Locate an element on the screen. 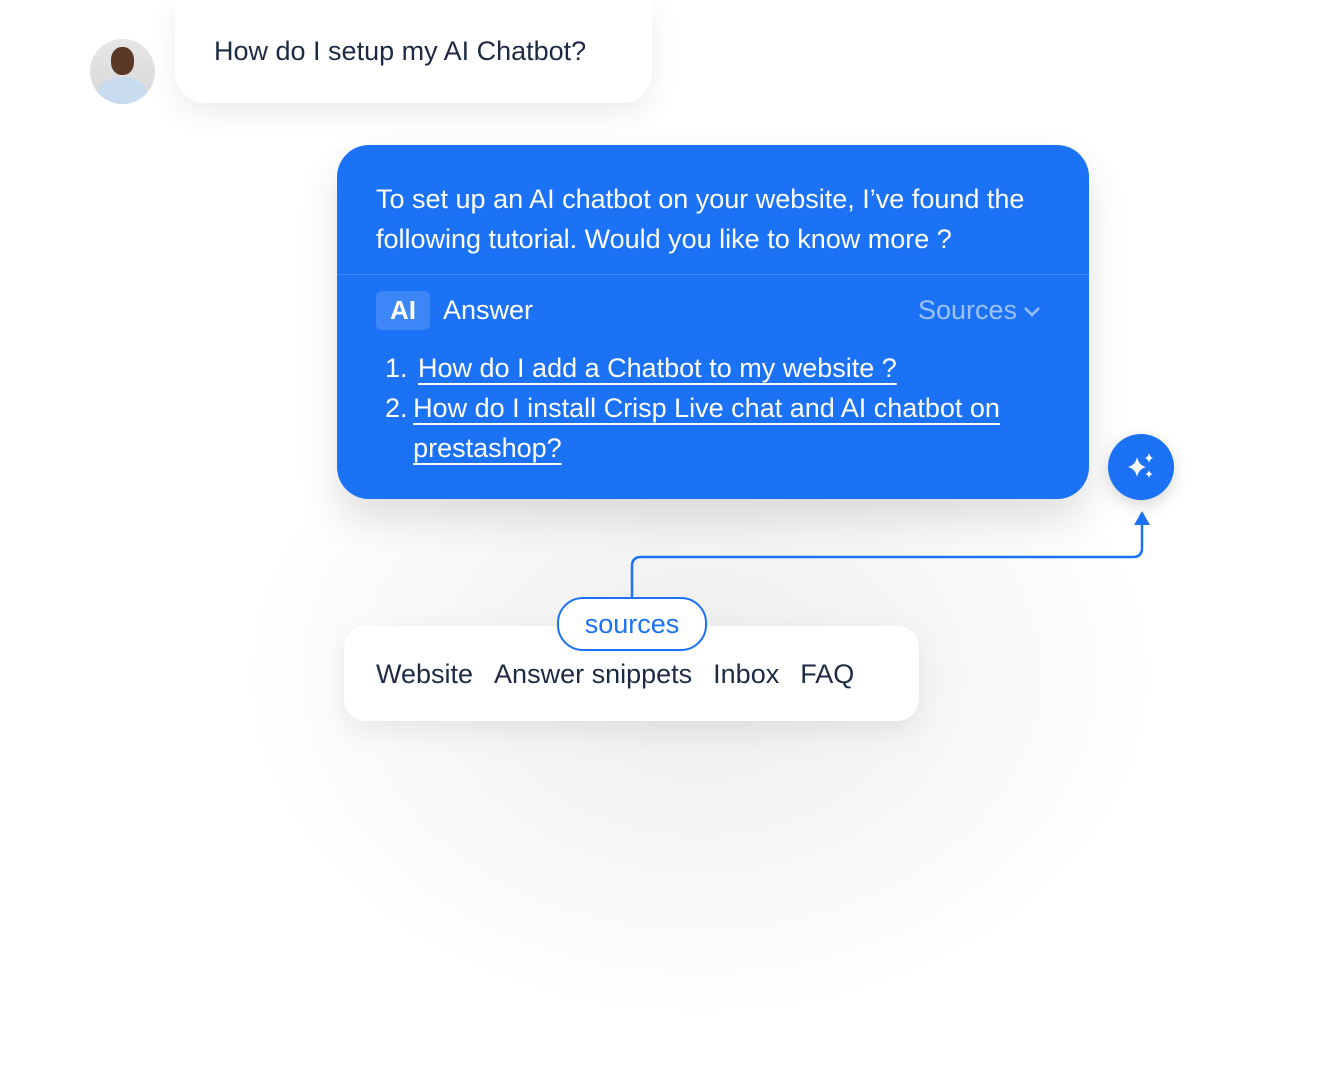 This screenshot has height=1082, width=1334. source-inbox: Inbox is located at coordinates (746, 674).